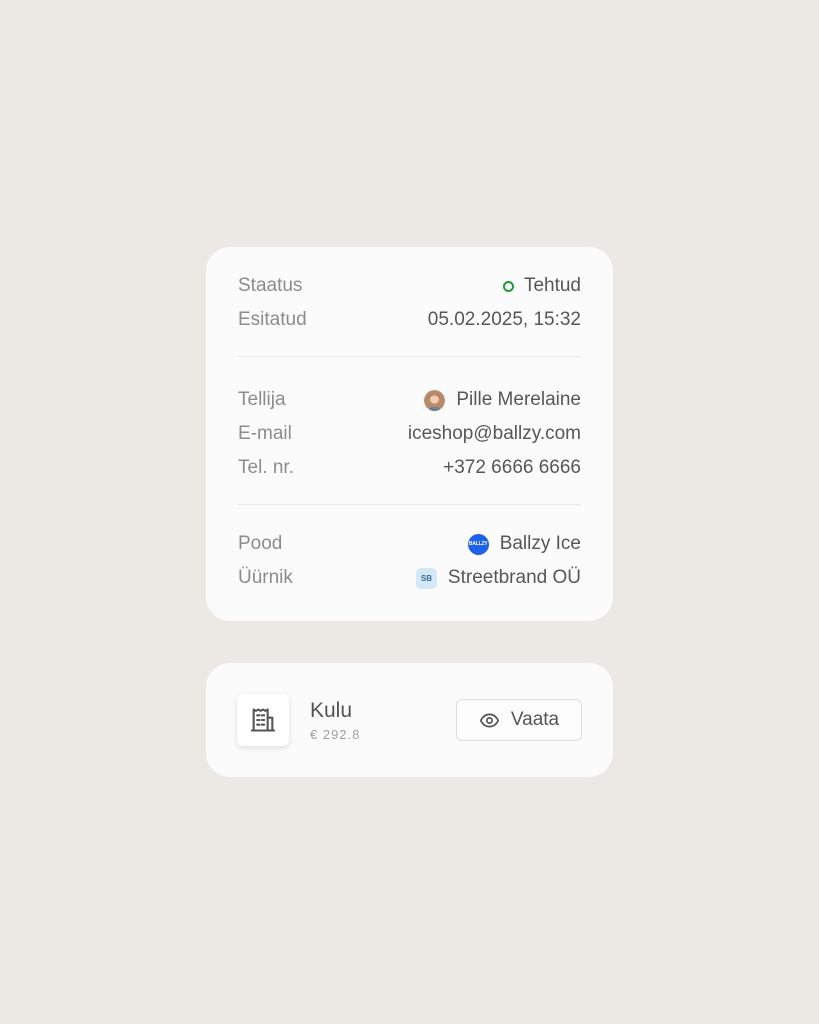 The width and height of the screenshot is (819, 1024). What do you see at coordinates (335, 734) in the screenshot?
I see `expense-amount: € 292.8` at bounding box center [335, 734].